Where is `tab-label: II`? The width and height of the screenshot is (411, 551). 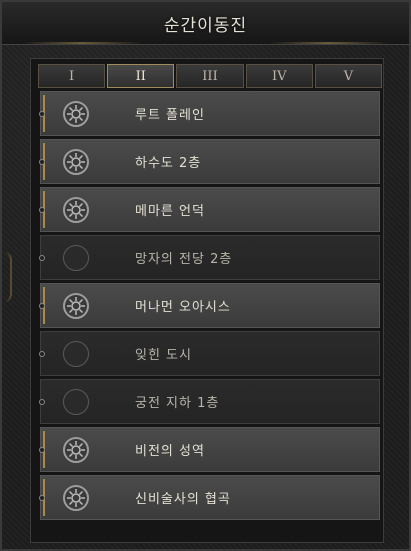 tab-label: II is located at coordinates (140, 76).